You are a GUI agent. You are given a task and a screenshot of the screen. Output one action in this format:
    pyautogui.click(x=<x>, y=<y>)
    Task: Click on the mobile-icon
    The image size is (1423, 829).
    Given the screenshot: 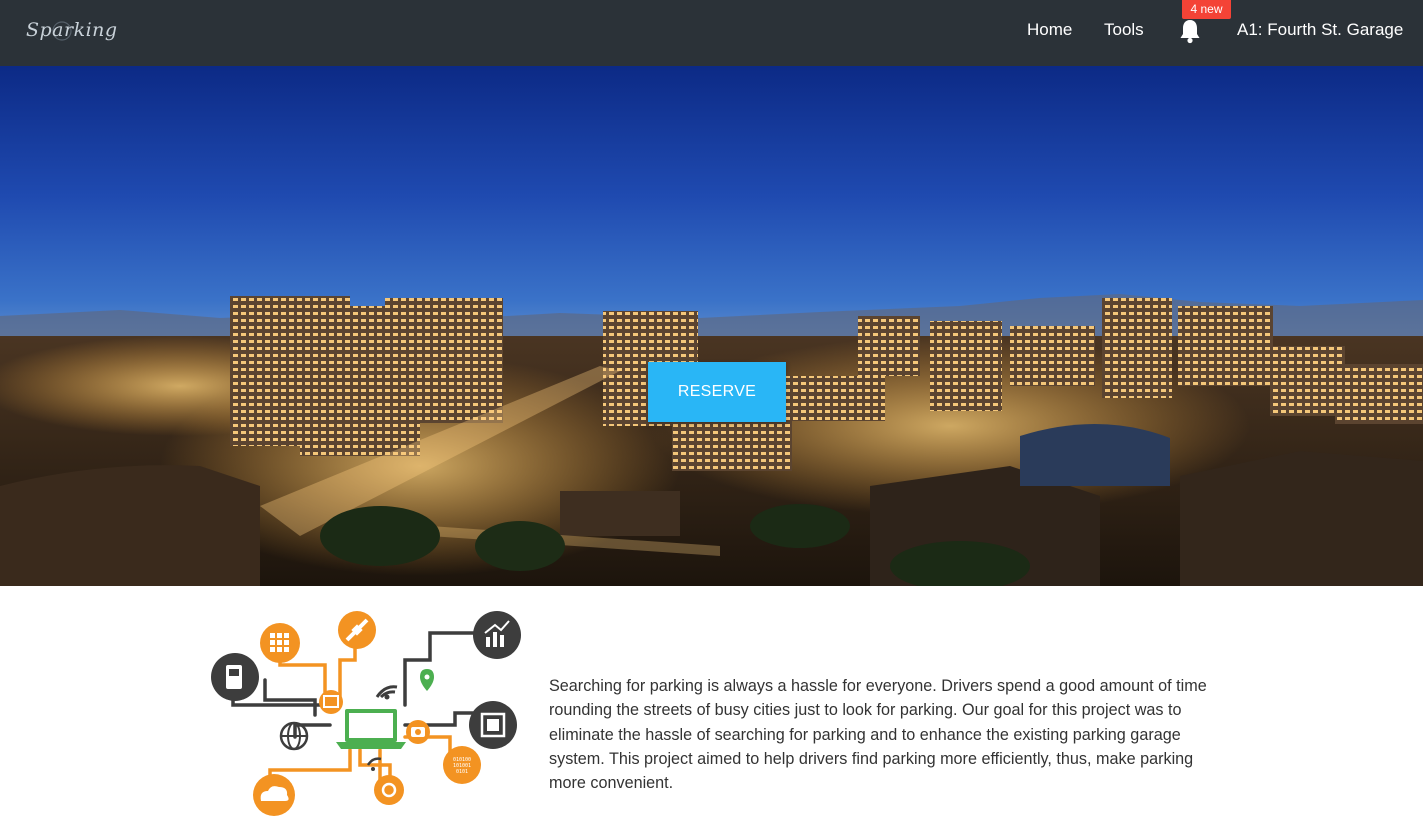 What is the action you would take?
    pyautogui.click(x=235, y=677)
    